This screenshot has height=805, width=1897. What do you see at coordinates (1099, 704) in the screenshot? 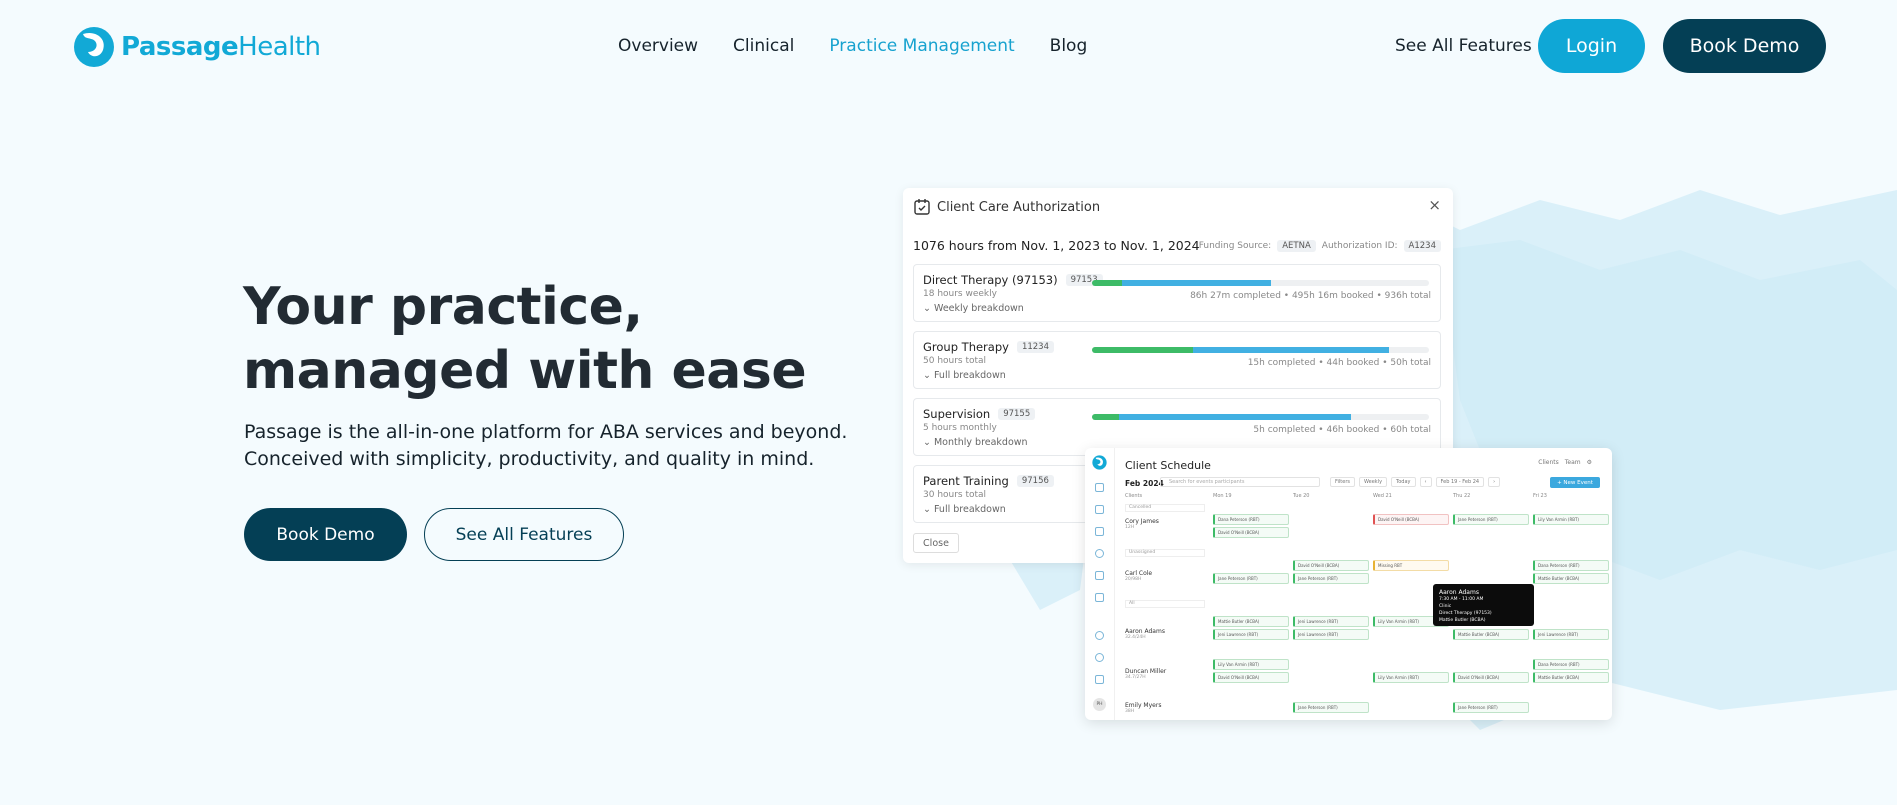
I see `avatar: PH` at bounding box center [1099, 704].